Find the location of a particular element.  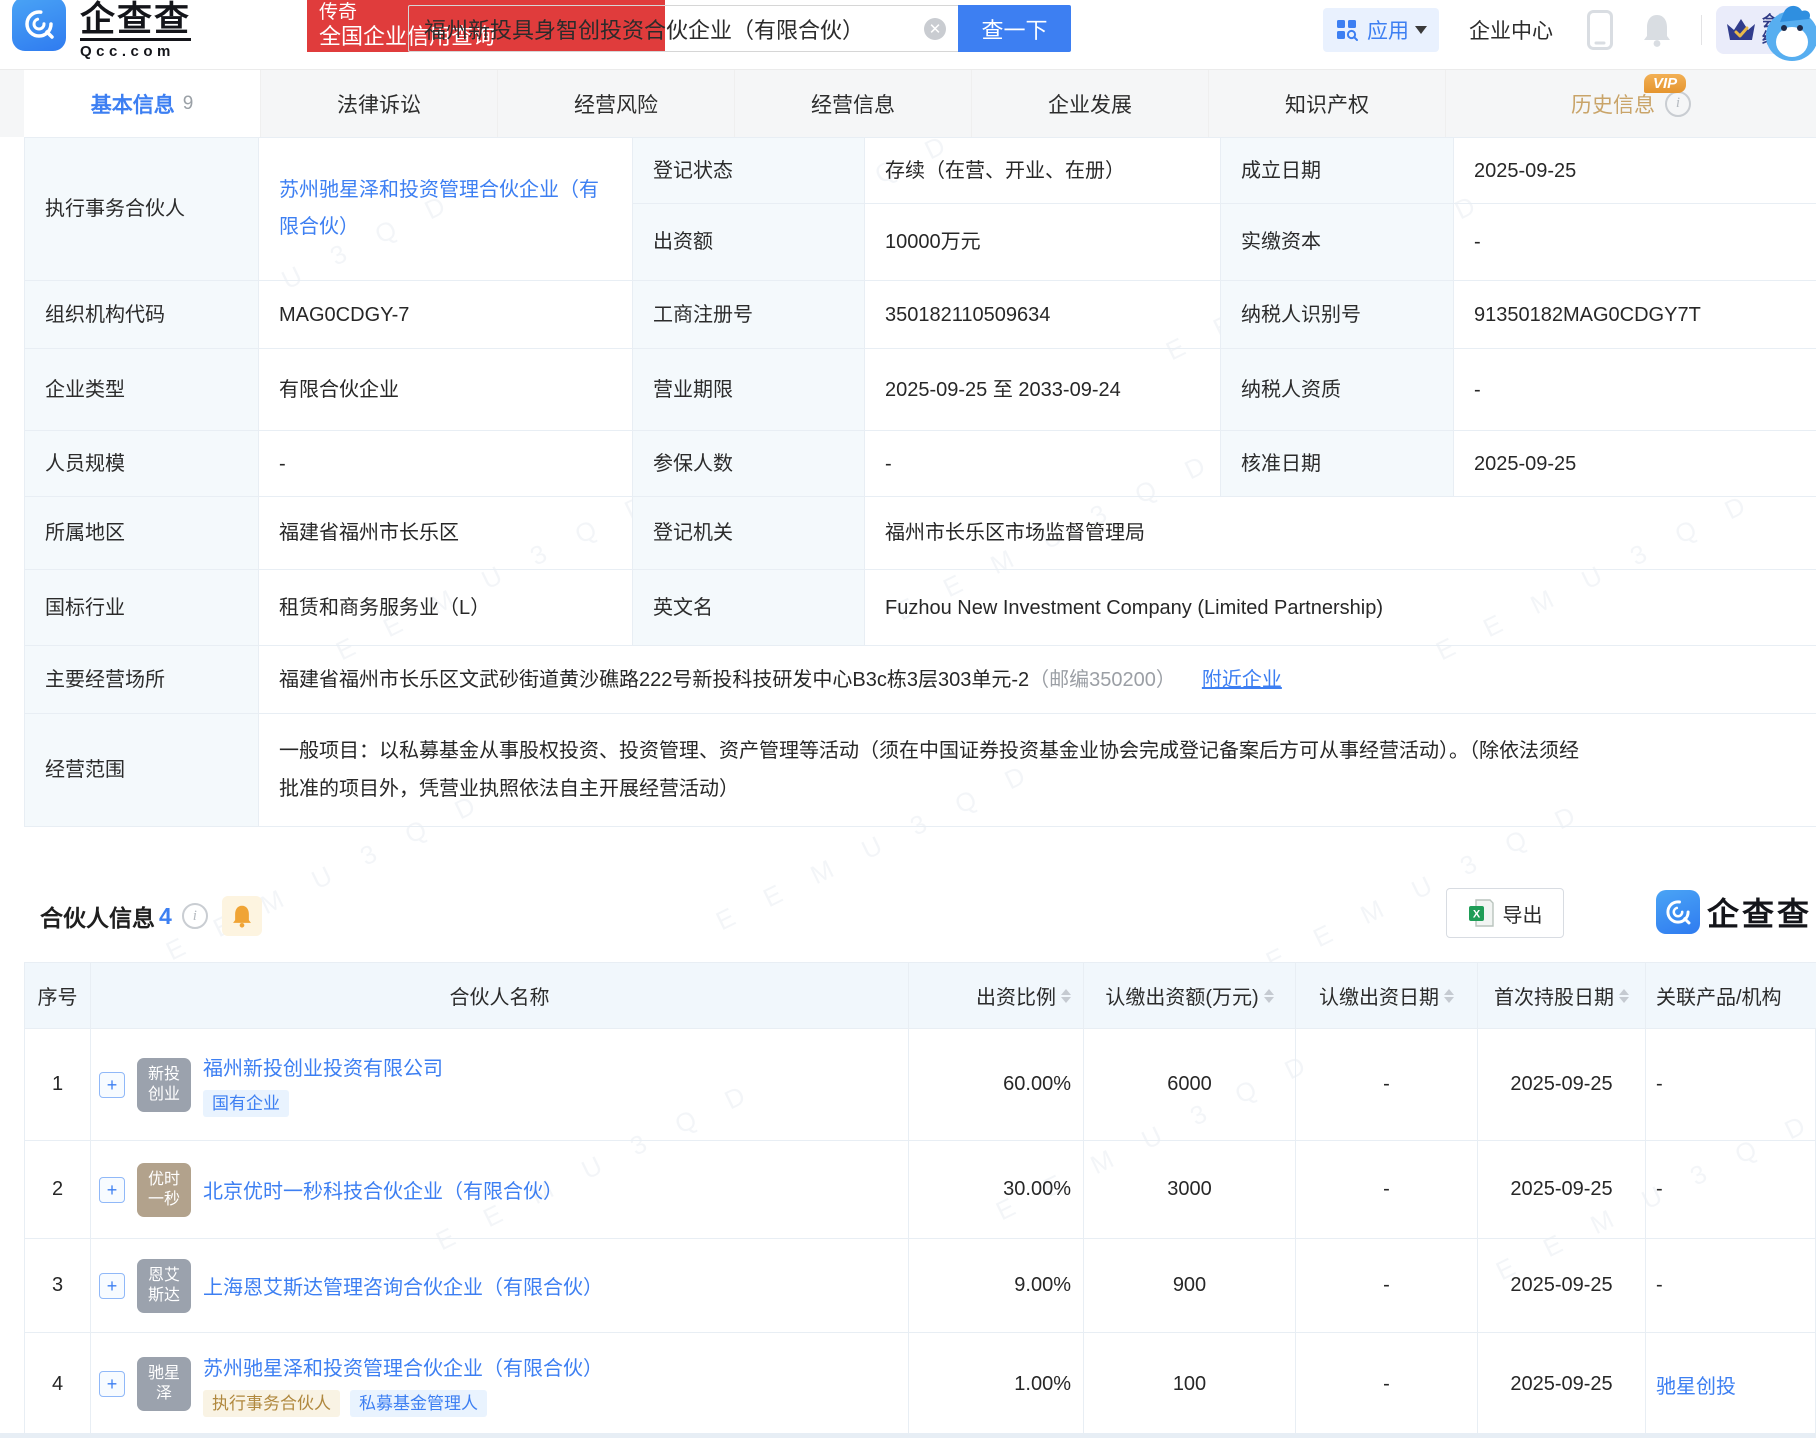

field-label: 英文名 is located at coordinates (749, 608).